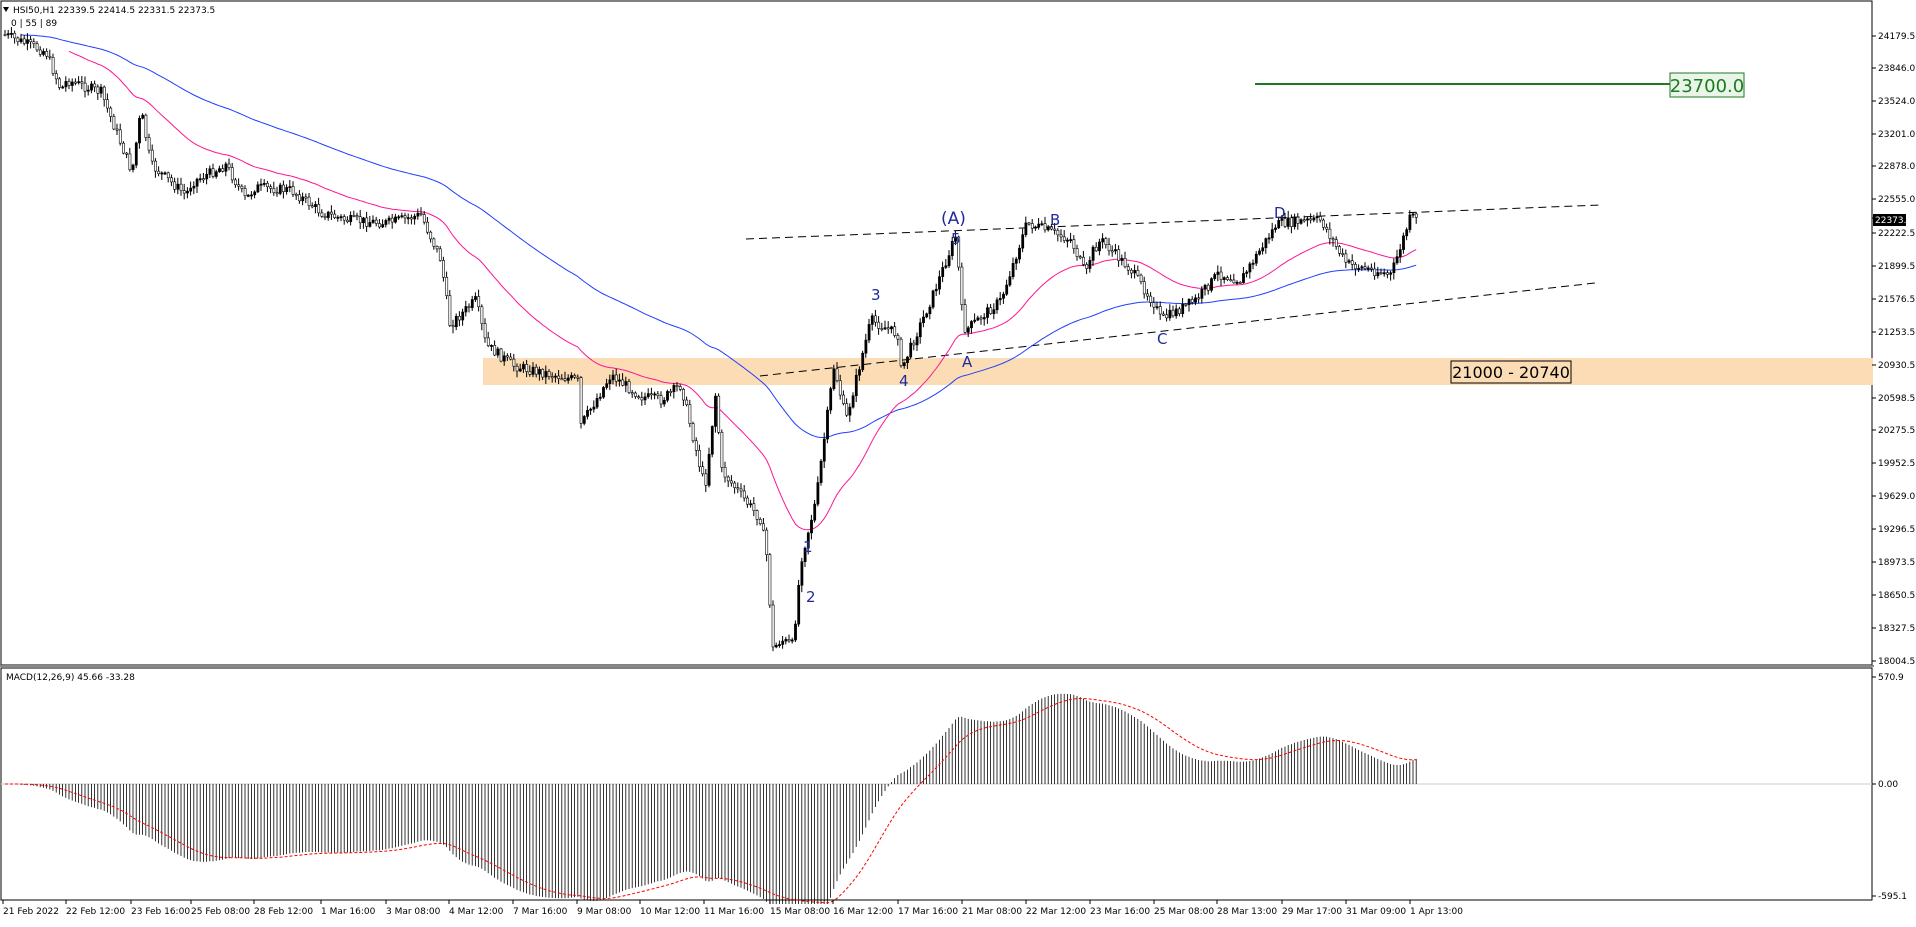 The image size is (1916, 927). What do you see at coordinates (31, 912) in the screenshot?
I see `time-tick-label: 21 Feb 2022` at bounding box center [31, 912].